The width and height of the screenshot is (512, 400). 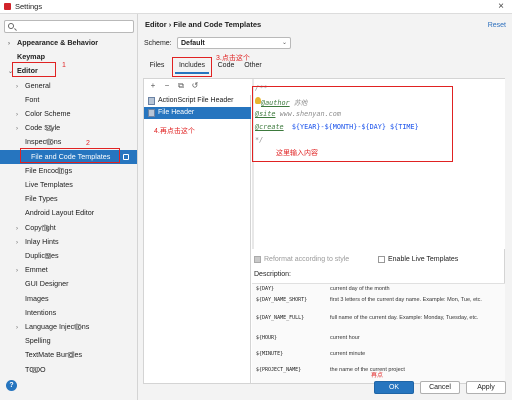 I want to click on sidebar-item-language-injections: › Language Injections, so click(x=52, y=327).